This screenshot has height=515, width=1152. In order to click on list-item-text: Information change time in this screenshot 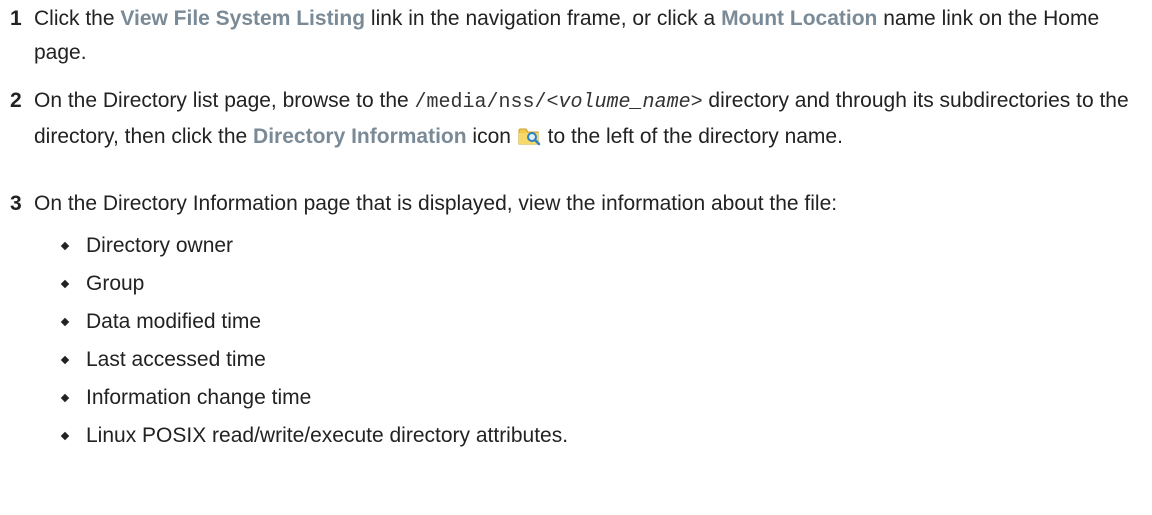, I will do `click(199, 397)`.